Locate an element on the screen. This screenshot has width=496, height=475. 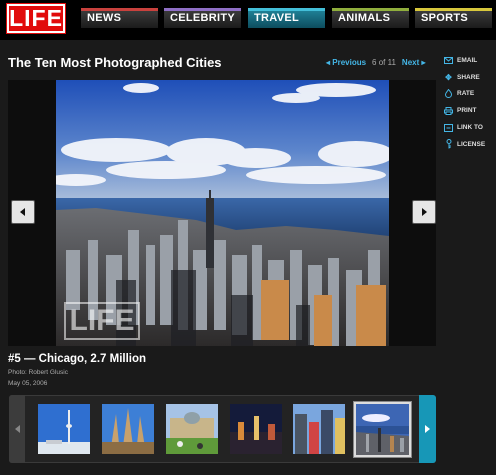
share-action: ✥ SHARE is located at coordinates (469, 77).